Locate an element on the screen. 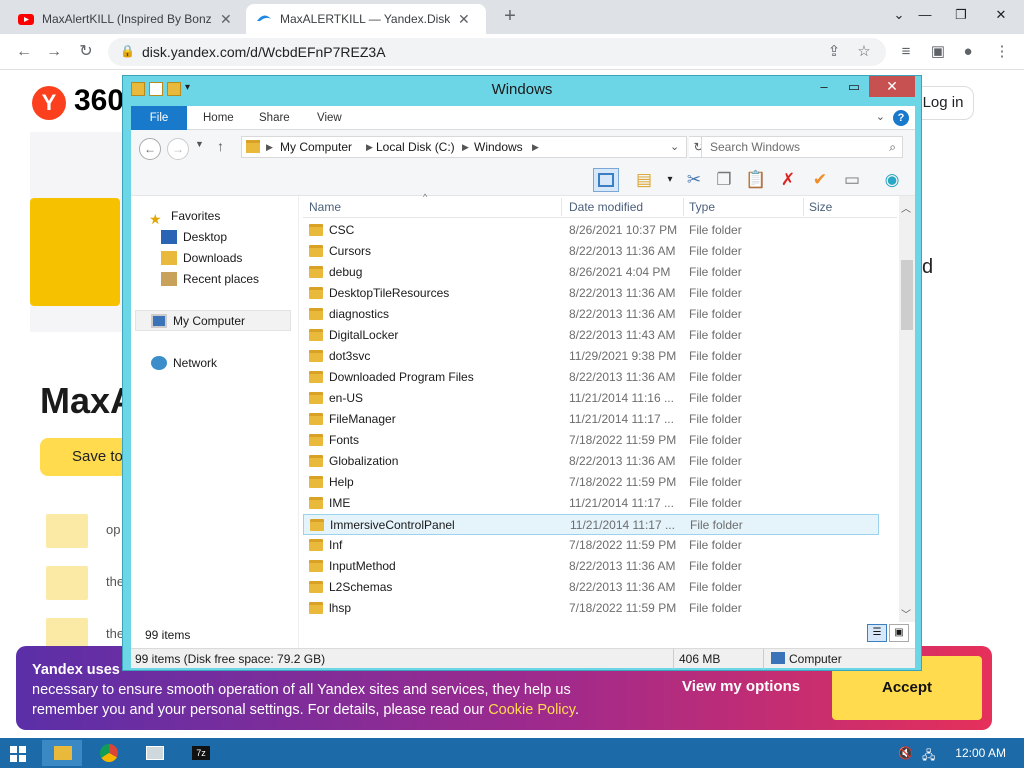 This screenshot has width=1024, height=768. browser-tab-youtube: MaxAlertKILL (Inspired By BonziK ✕ is located at coordinates (125, 19).